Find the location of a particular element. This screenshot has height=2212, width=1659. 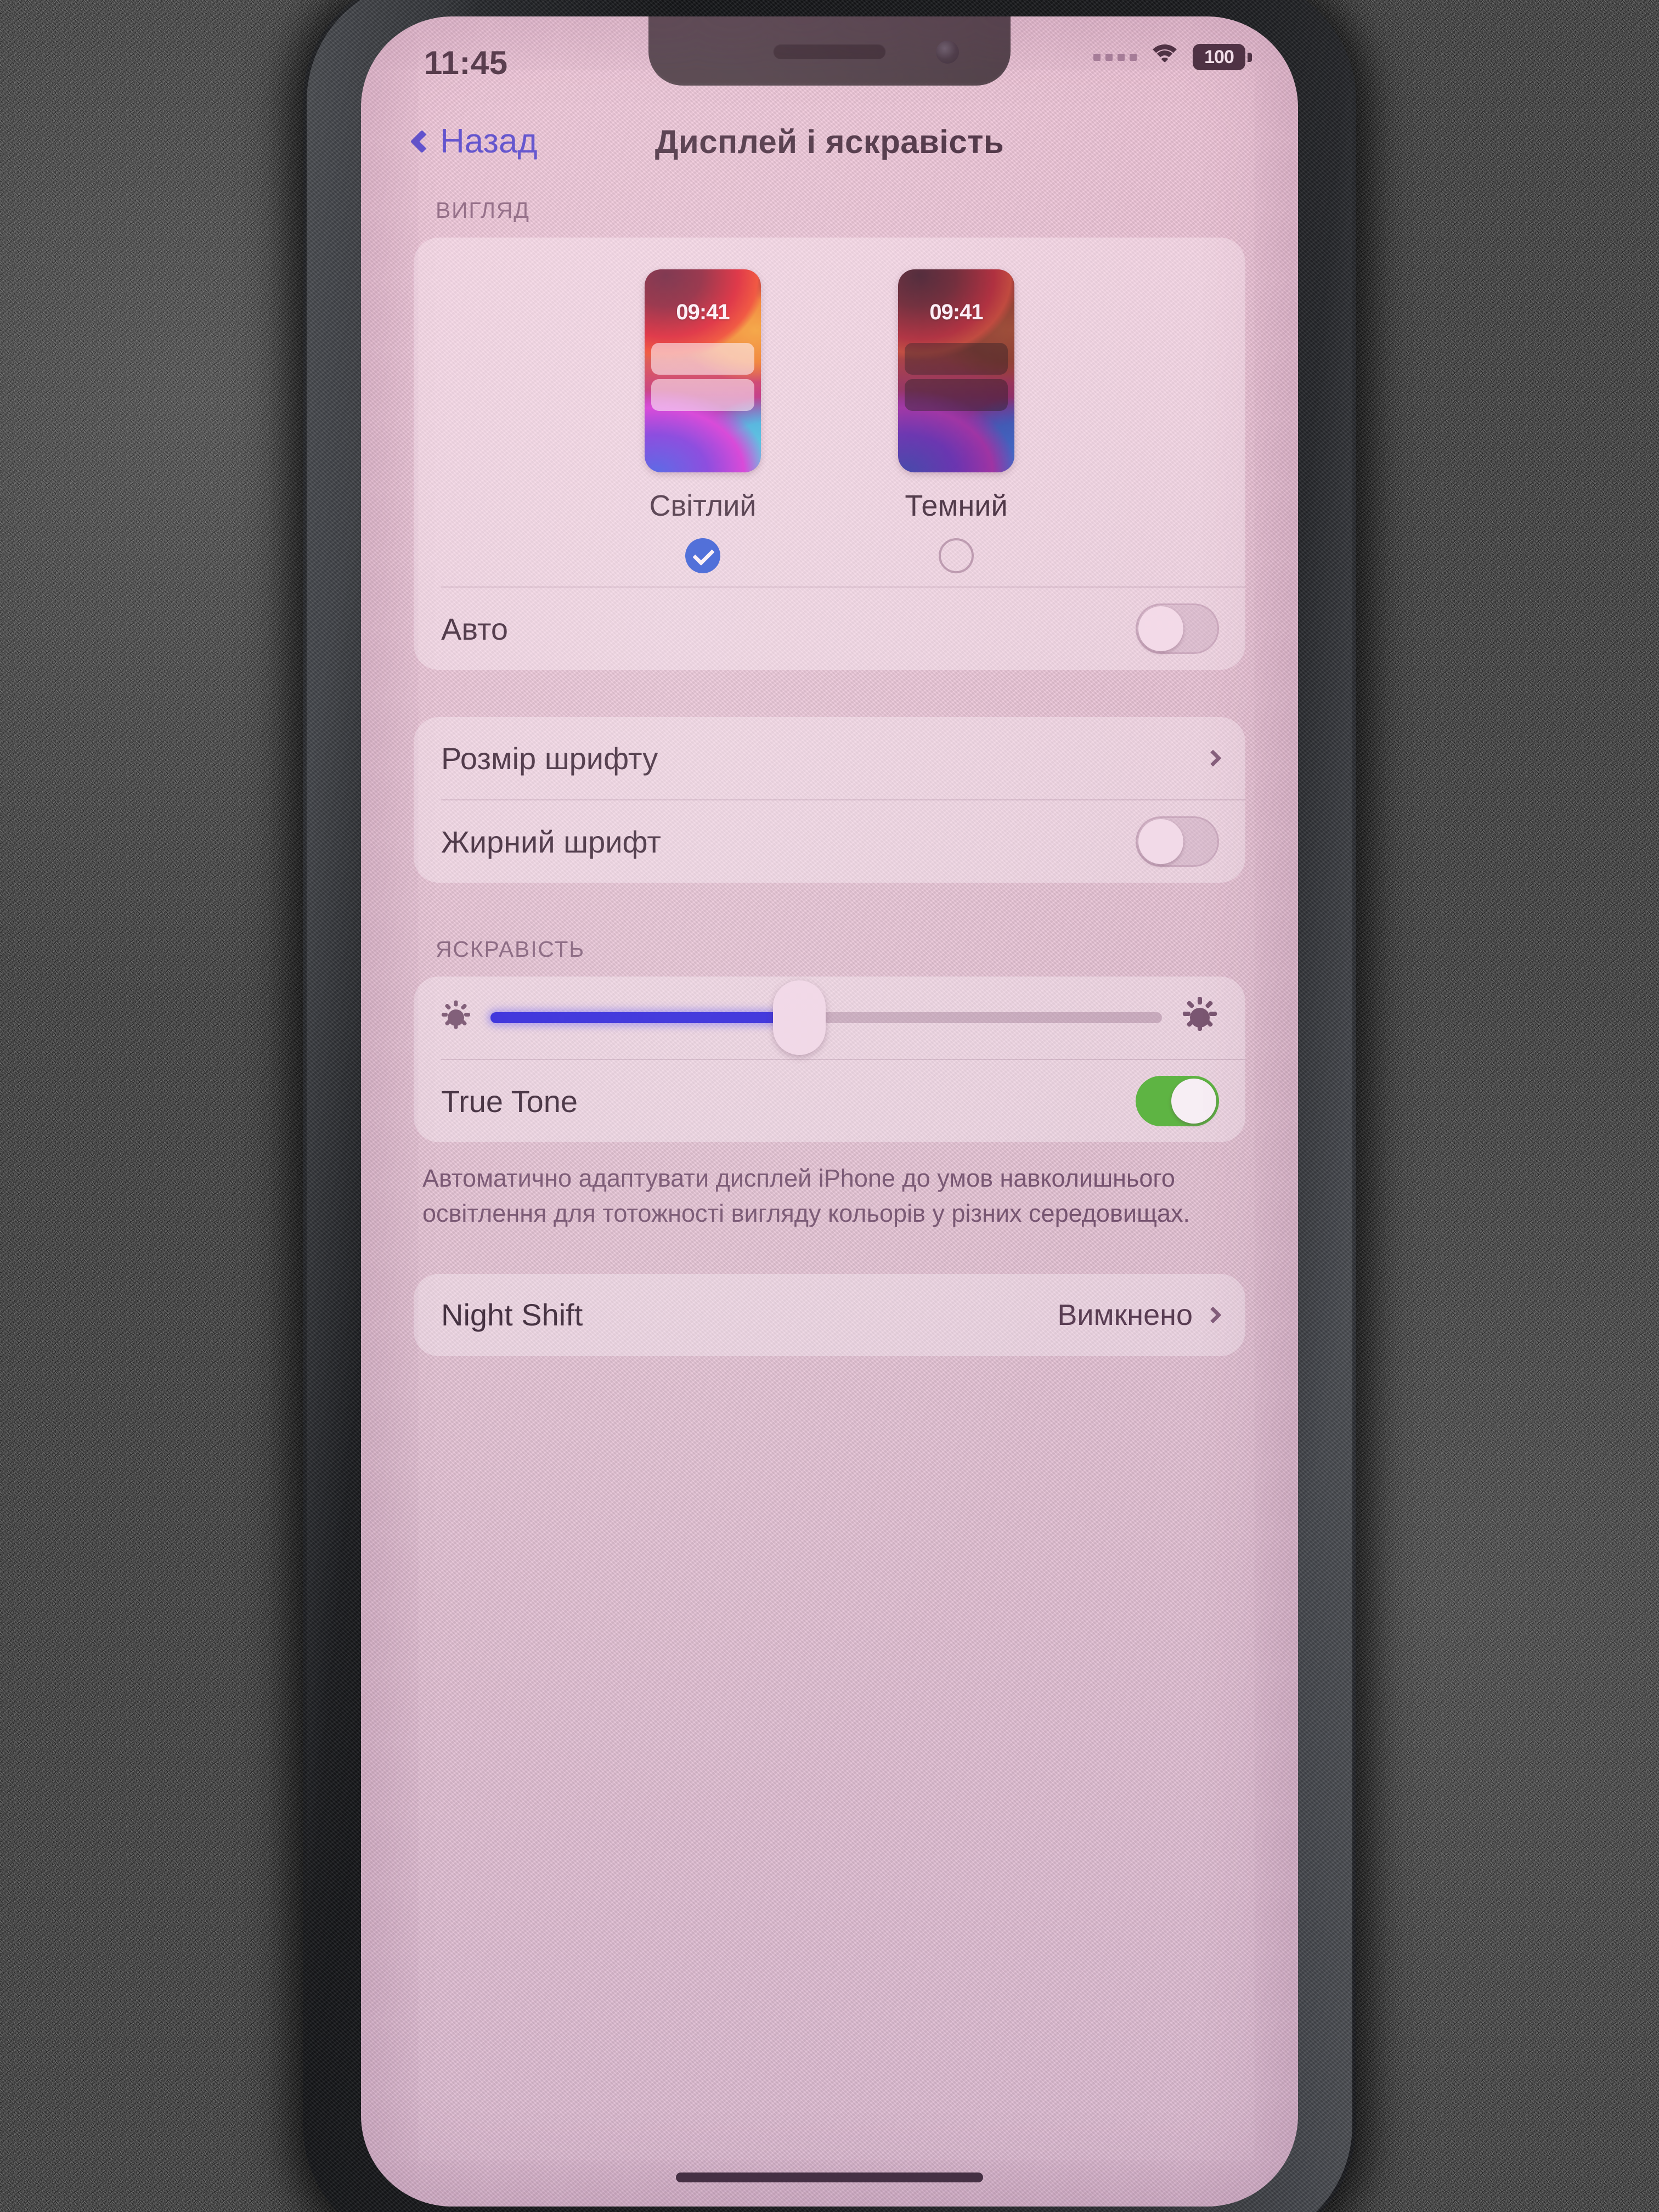

auto-appearance-label: Авто is located at coordinates (475, 629).